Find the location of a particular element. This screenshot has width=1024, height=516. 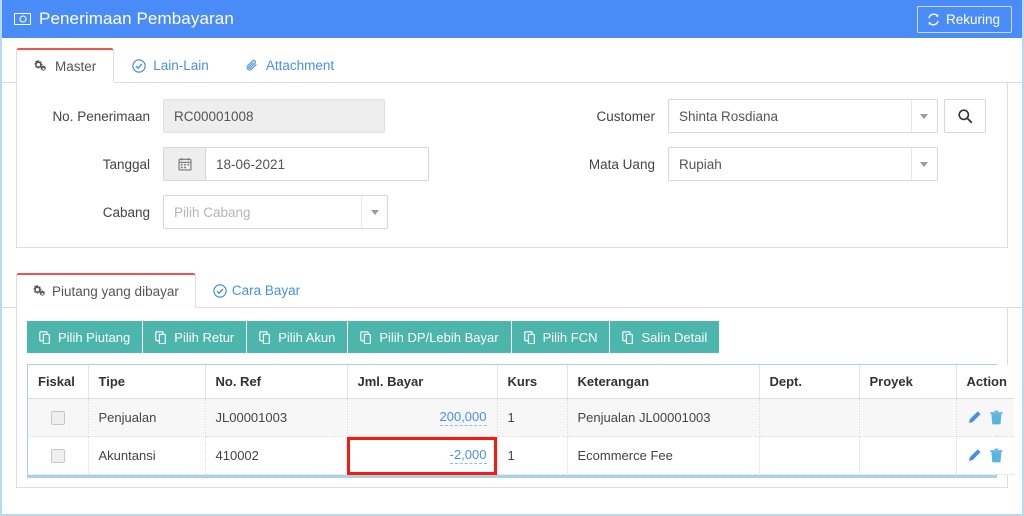

tab-lain-lain: Lain-Lain is located at coordinates (170, 65).